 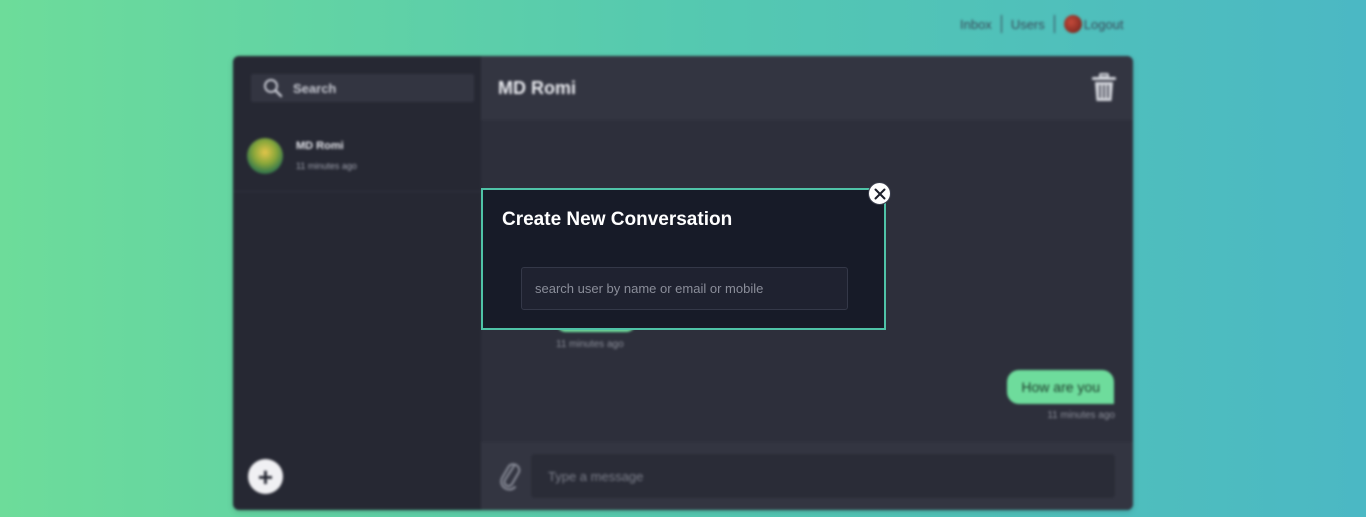 What do you see at coordinates (265, 156) in the screenshot?
I see `avatar` at bounding box center [265, 156].